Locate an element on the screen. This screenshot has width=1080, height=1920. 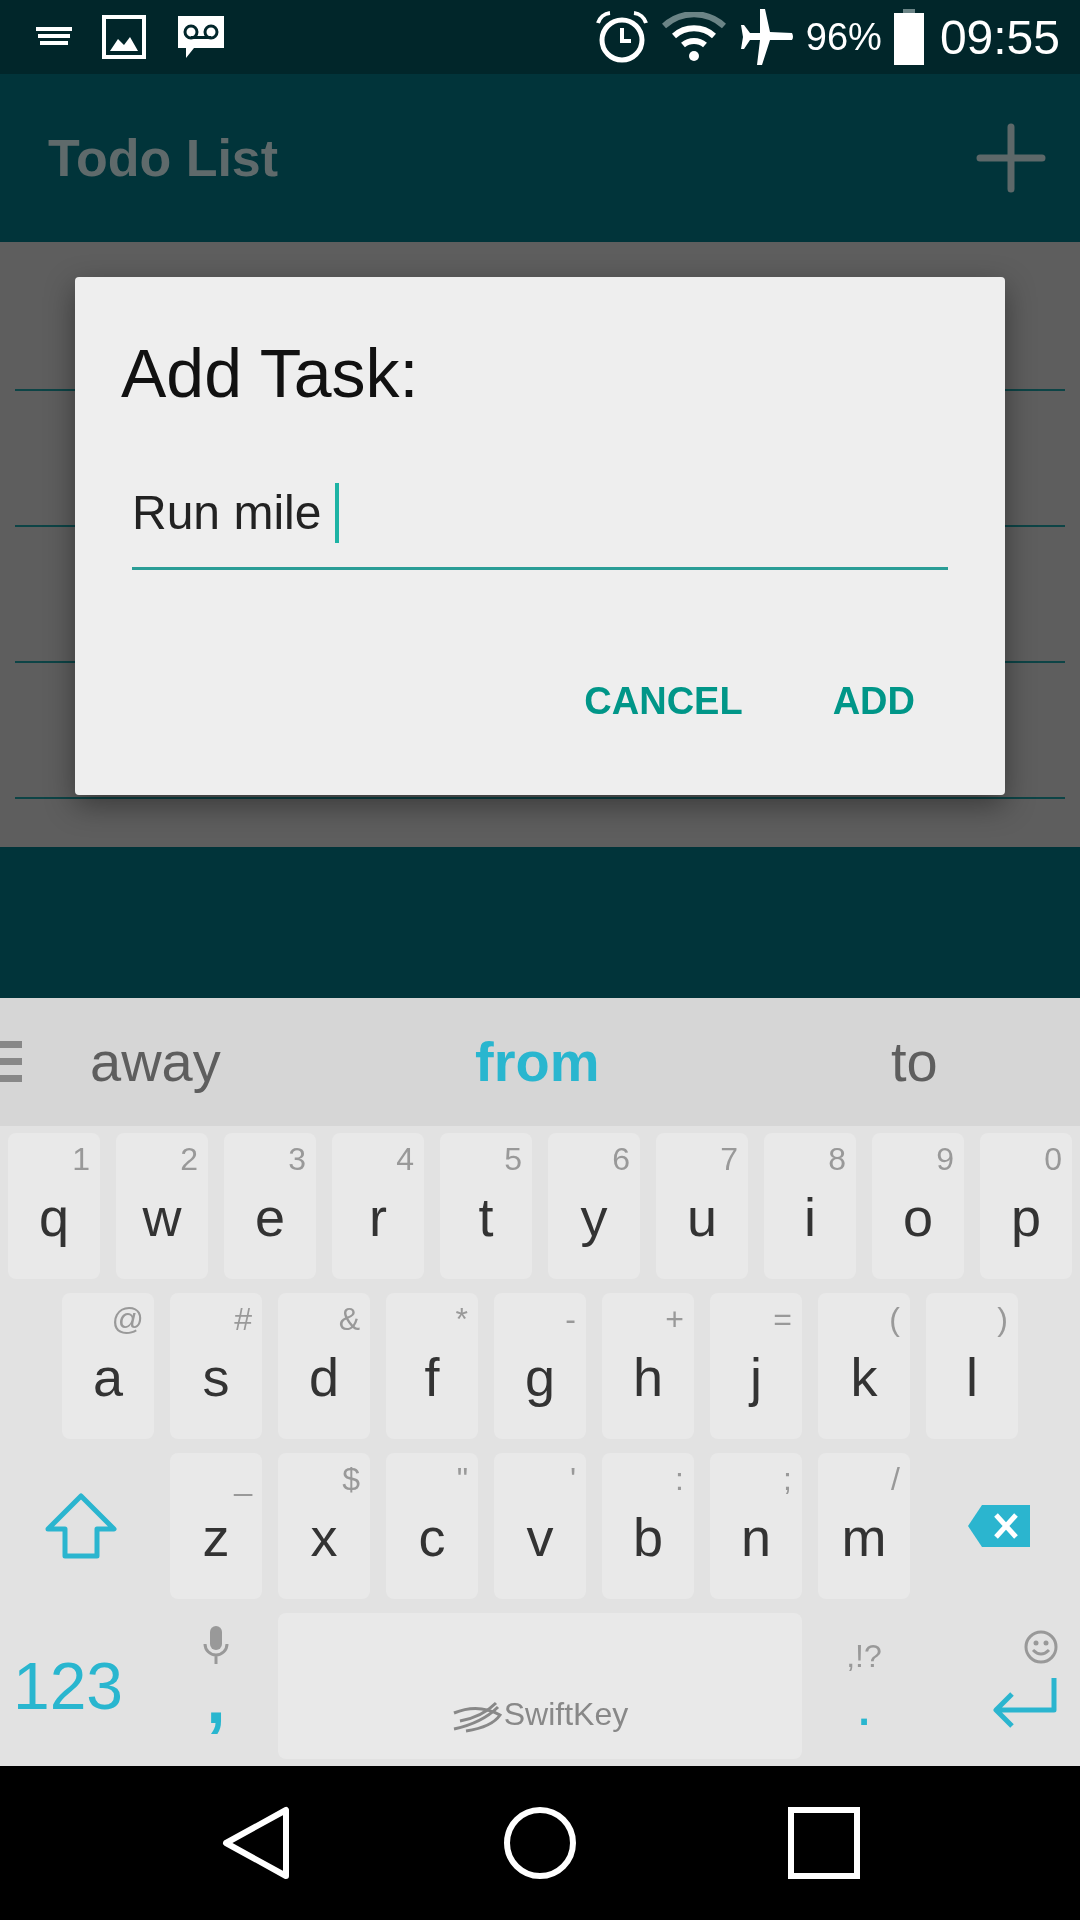
battery-icon is located at coordinates (908, 37).